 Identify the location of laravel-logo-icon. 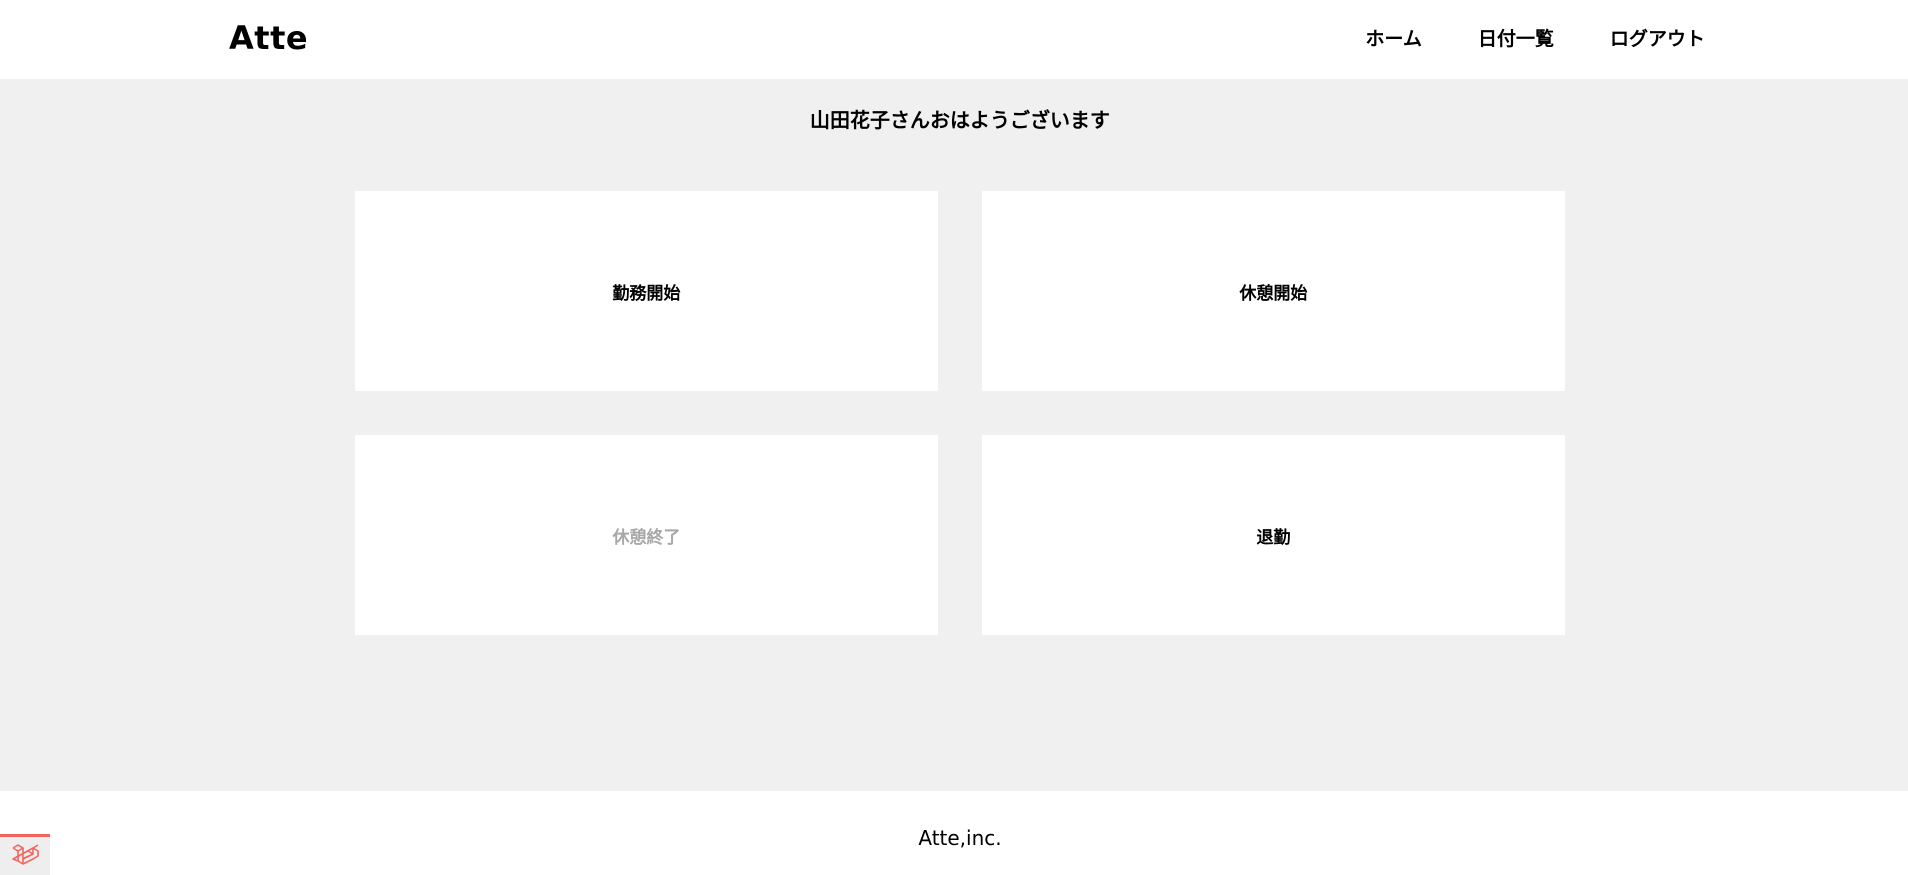
(25, 854).